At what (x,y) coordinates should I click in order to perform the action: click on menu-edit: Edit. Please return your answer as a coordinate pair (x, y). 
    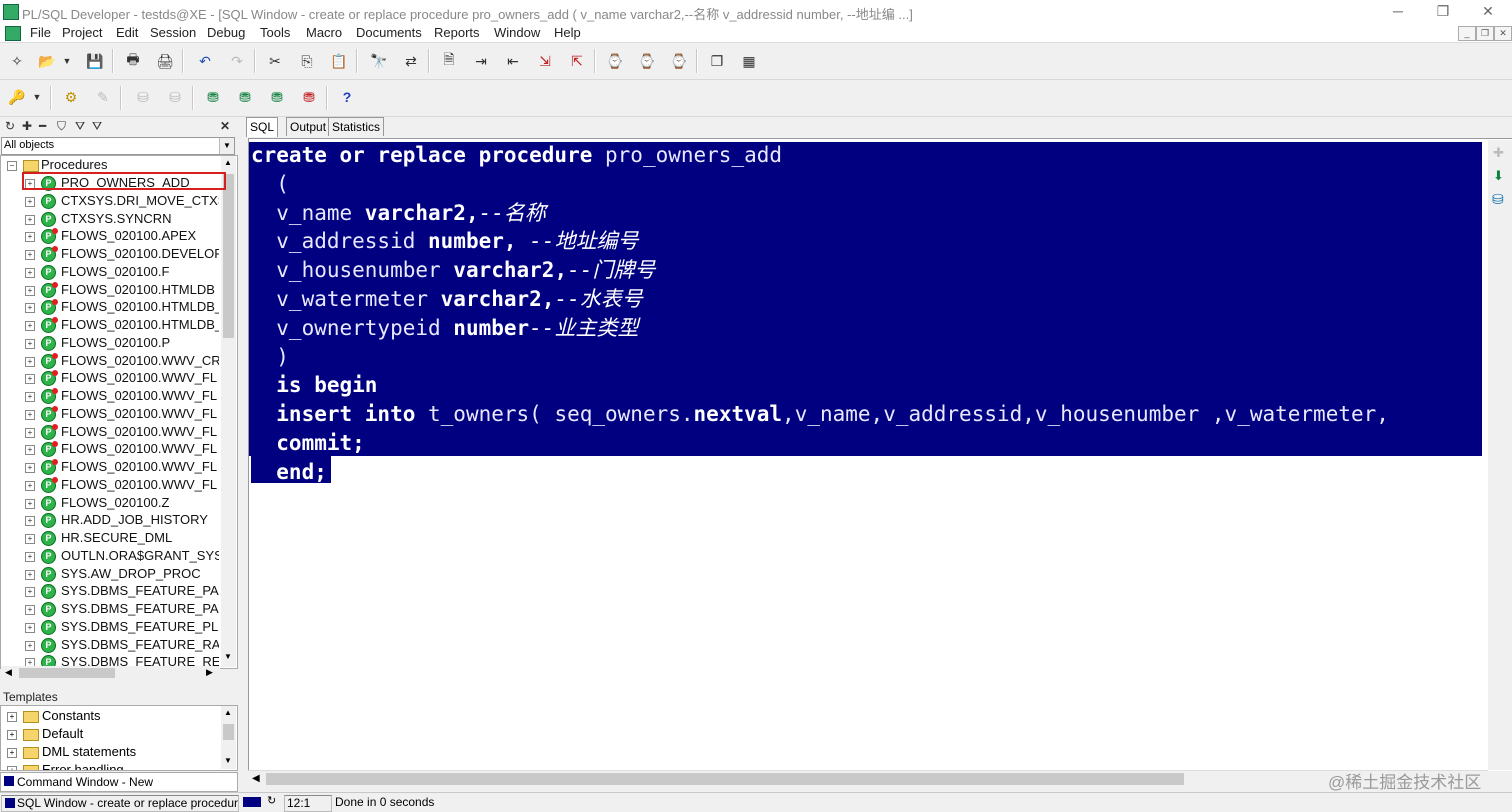
    Looking at the image, I should click on (127, 32).